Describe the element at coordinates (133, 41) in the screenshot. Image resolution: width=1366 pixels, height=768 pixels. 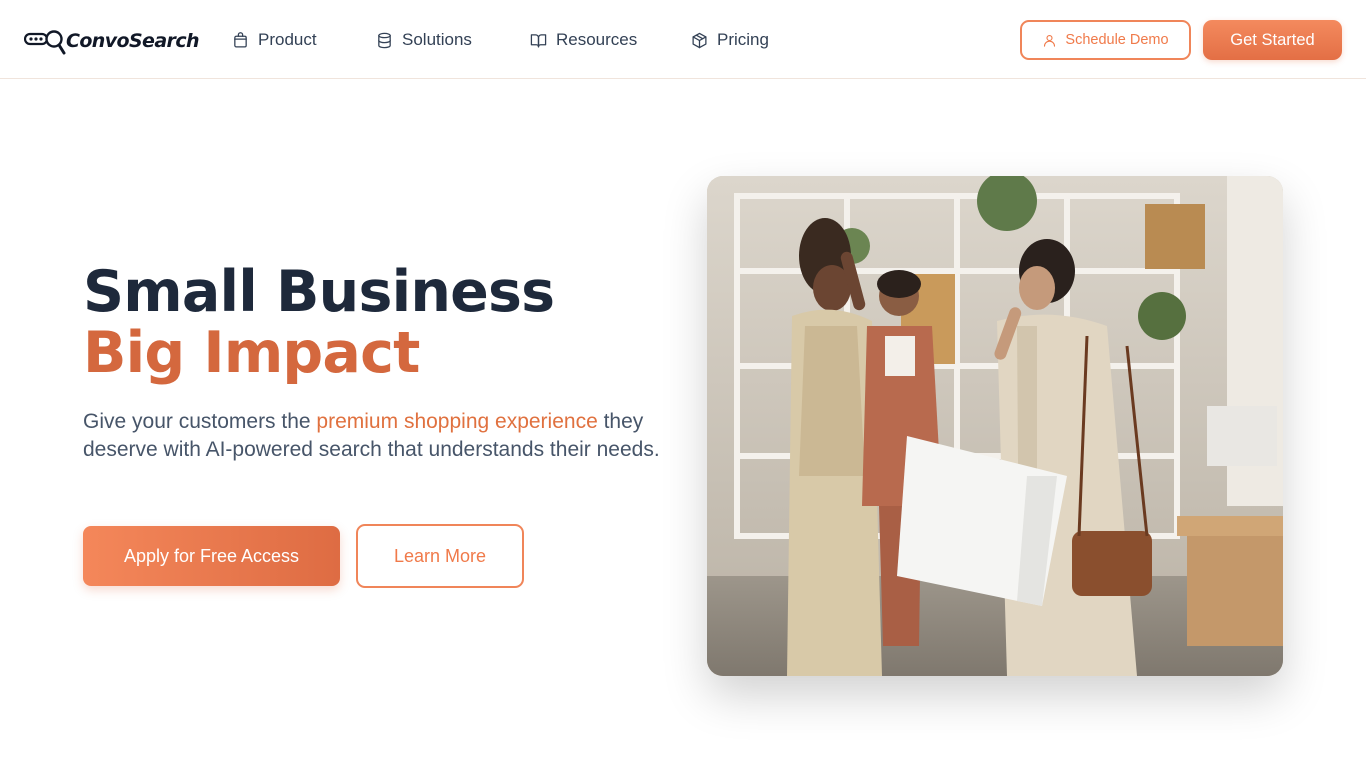
I see `brand-name: ConvoSearch` at that location.